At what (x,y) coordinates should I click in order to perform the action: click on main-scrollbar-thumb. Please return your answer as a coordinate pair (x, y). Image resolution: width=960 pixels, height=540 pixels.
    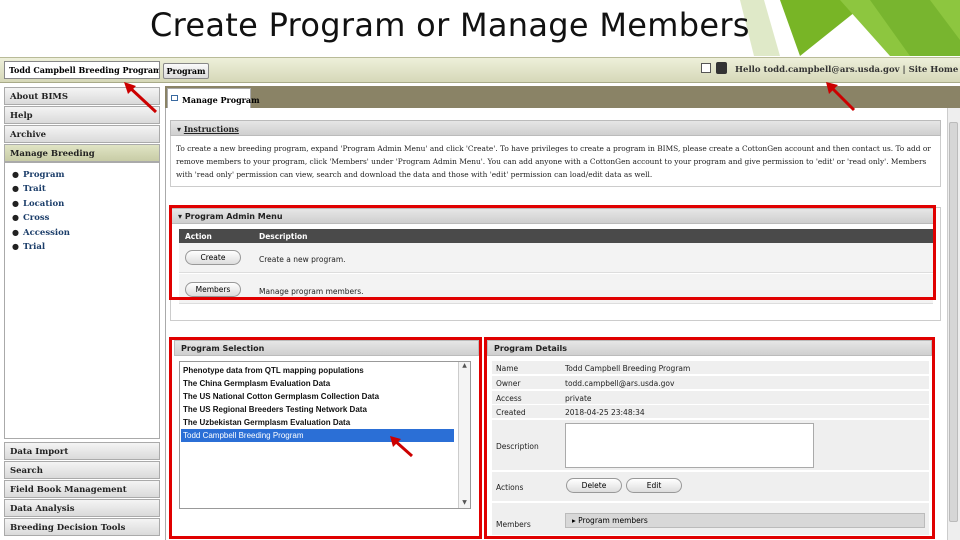
    Looking at the image, I should click on (953, 322).